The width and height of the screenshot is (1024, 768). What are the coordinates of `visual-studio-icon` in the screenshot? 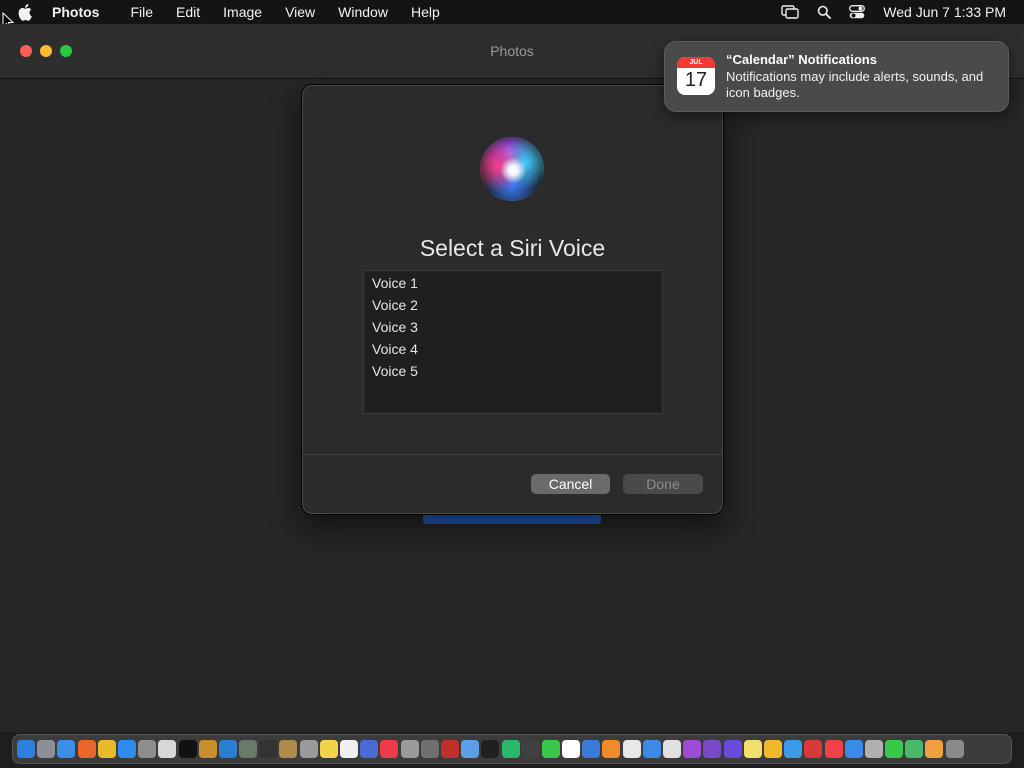 It's located at (712, 749).